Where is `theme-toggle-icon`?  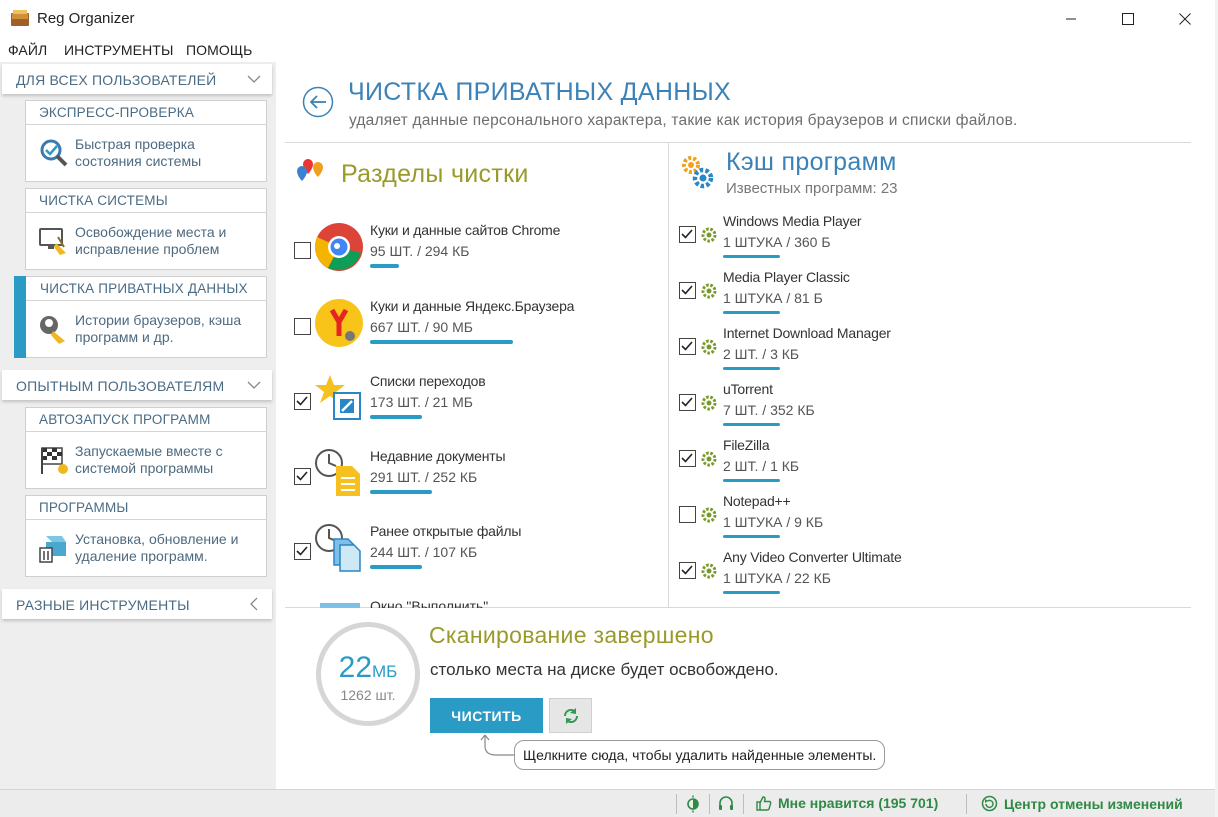
theme-toggle-icon is located at coordinates (693, 804).